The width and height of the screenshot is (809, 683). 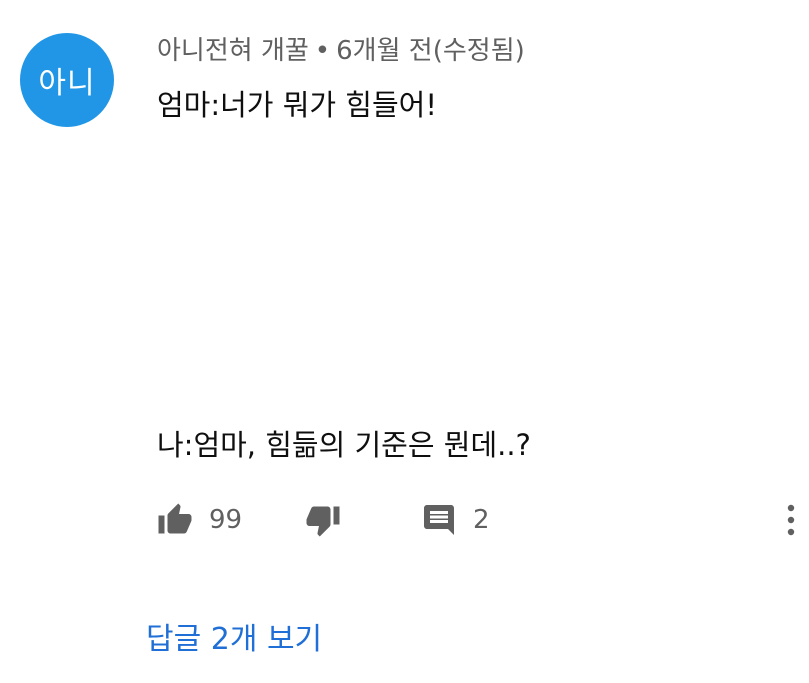 What do you see at coordinates (175, 520) in the screenshot?
I see `thumb-up-icon` at bounding box center [175, 520].